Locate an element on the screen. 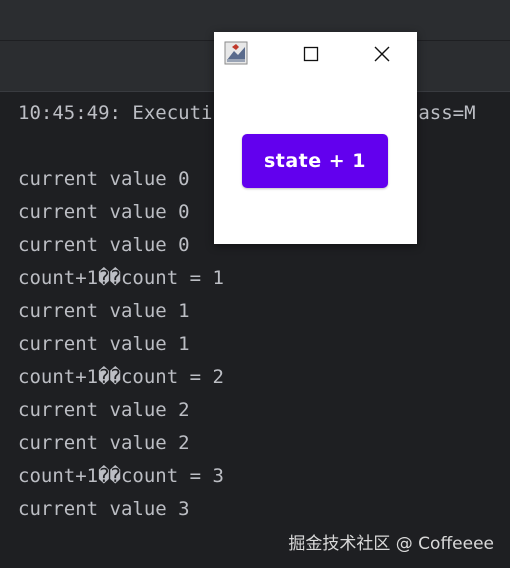  maximize-button is located at coordinates (311, 54).